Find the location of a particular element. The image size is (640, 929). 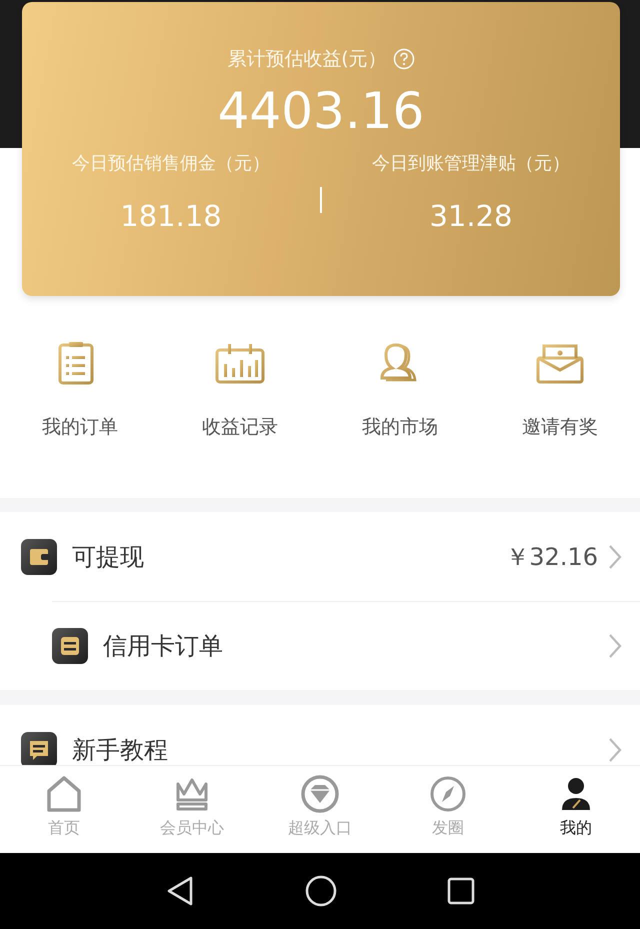

earnings-label: 今日预估销售佣金（元） is located at coordinates (171, 163).